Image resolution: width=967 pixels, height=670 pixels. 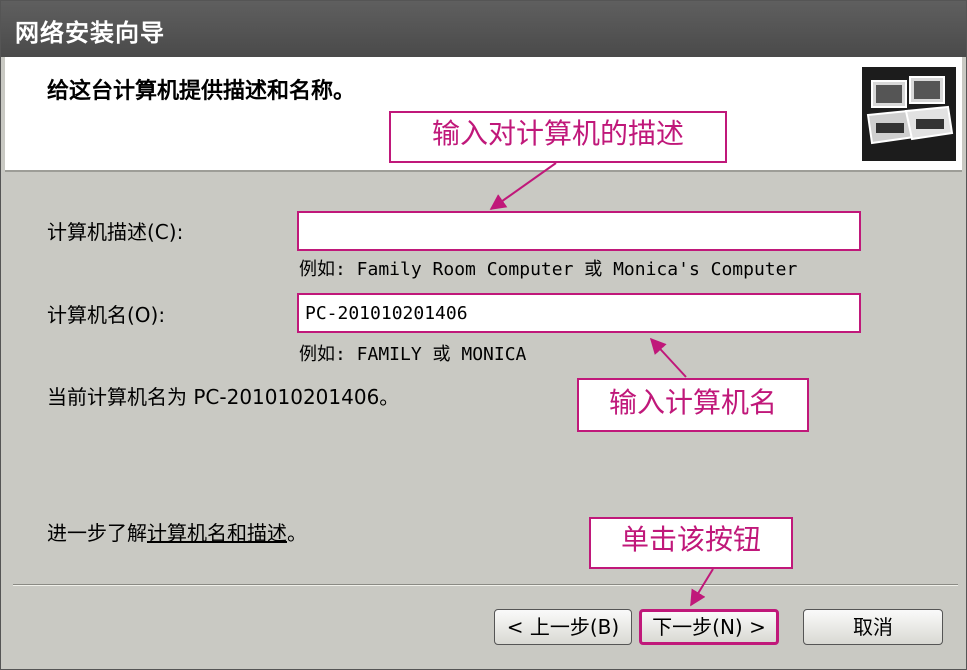 I want to click on description-callout: 输入对计算机的描述, so click(x=558, y=137).